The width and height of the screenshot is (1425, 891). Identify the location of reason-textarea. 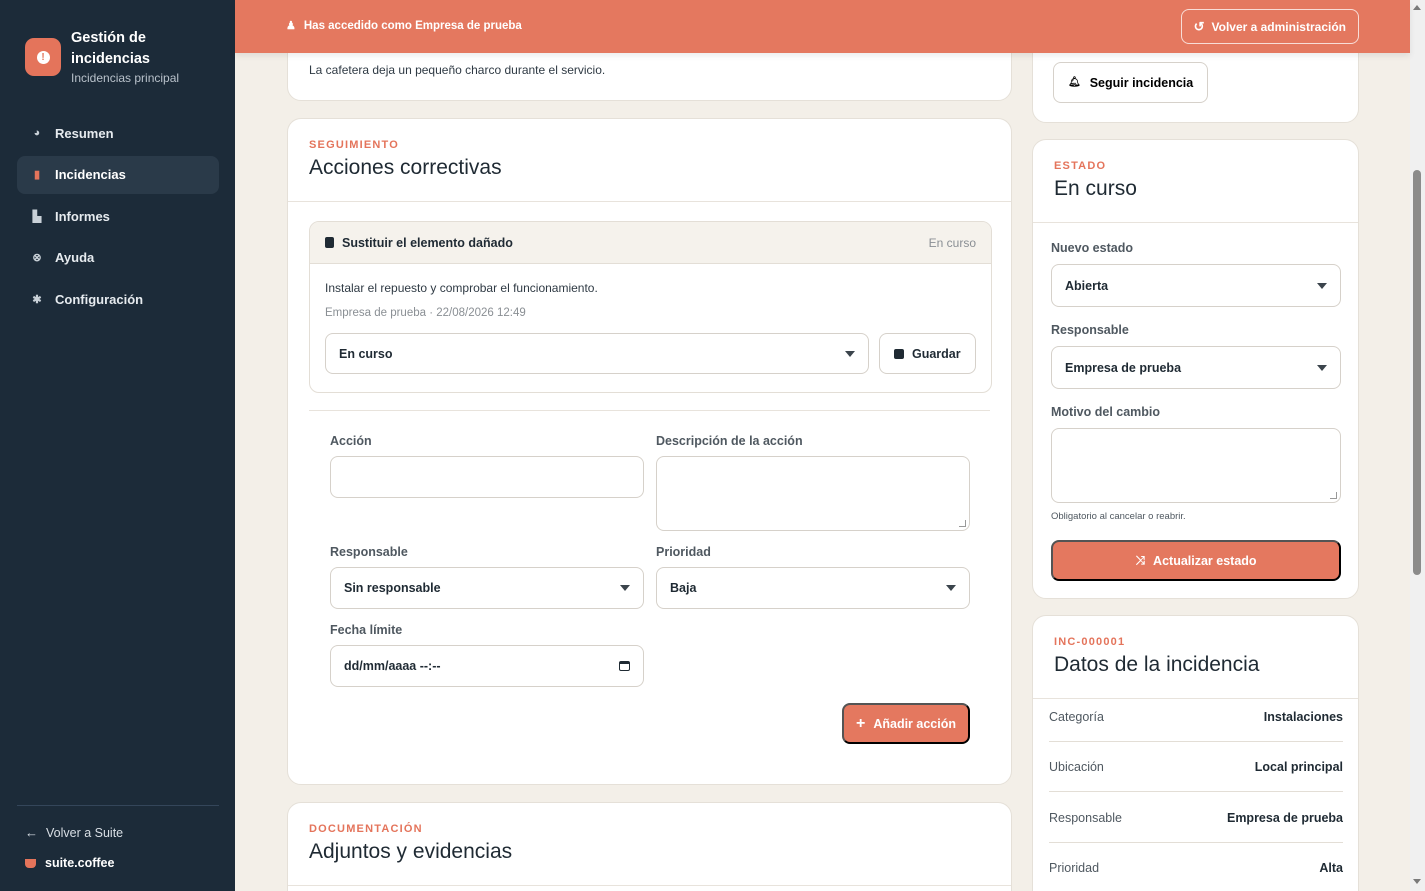
(1196, 465).